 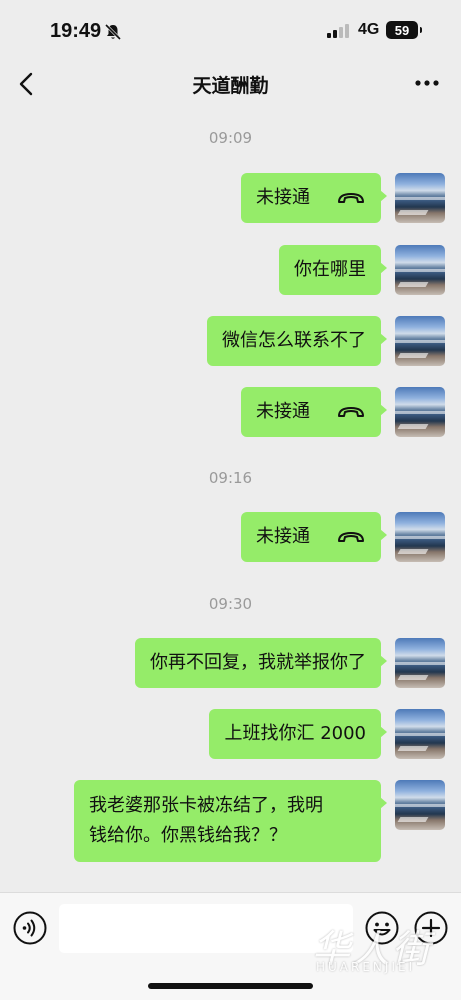 What do you see at coordinates (206, 805) in the screenshot?
I see `message-text-line: 我老婆那张卡被冻结了，我明` at bounding box center [206, 805].